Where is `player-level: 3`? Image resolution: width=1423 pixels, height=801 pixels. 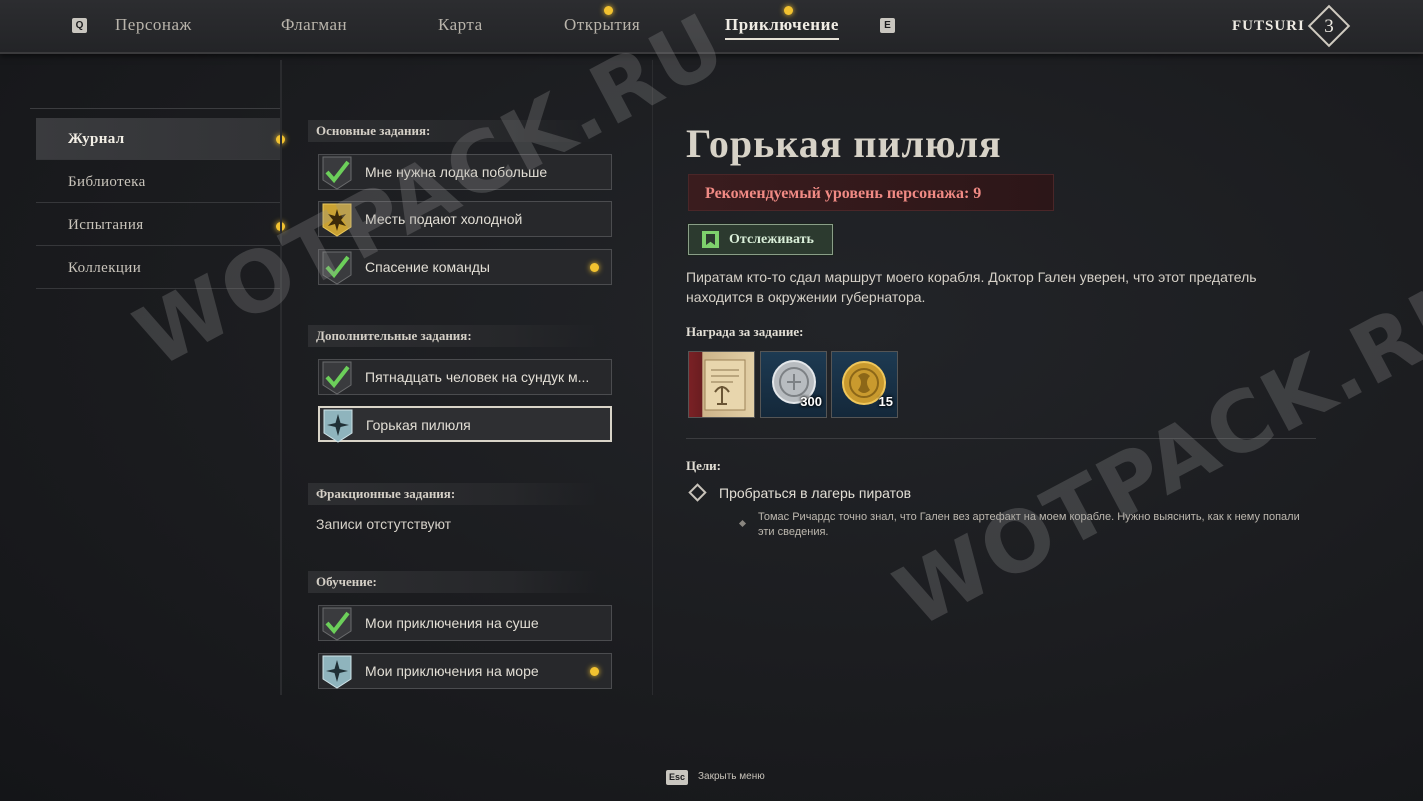 player-level: 3 is located at coordinates (1329, 26).